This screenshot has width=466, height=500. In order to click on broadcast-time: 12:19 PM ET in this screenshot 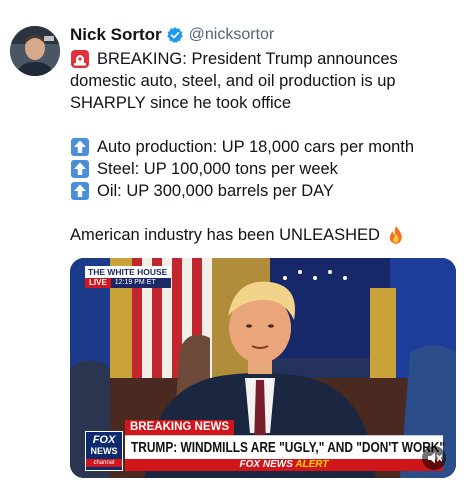, I will do `click(140, 283)`.